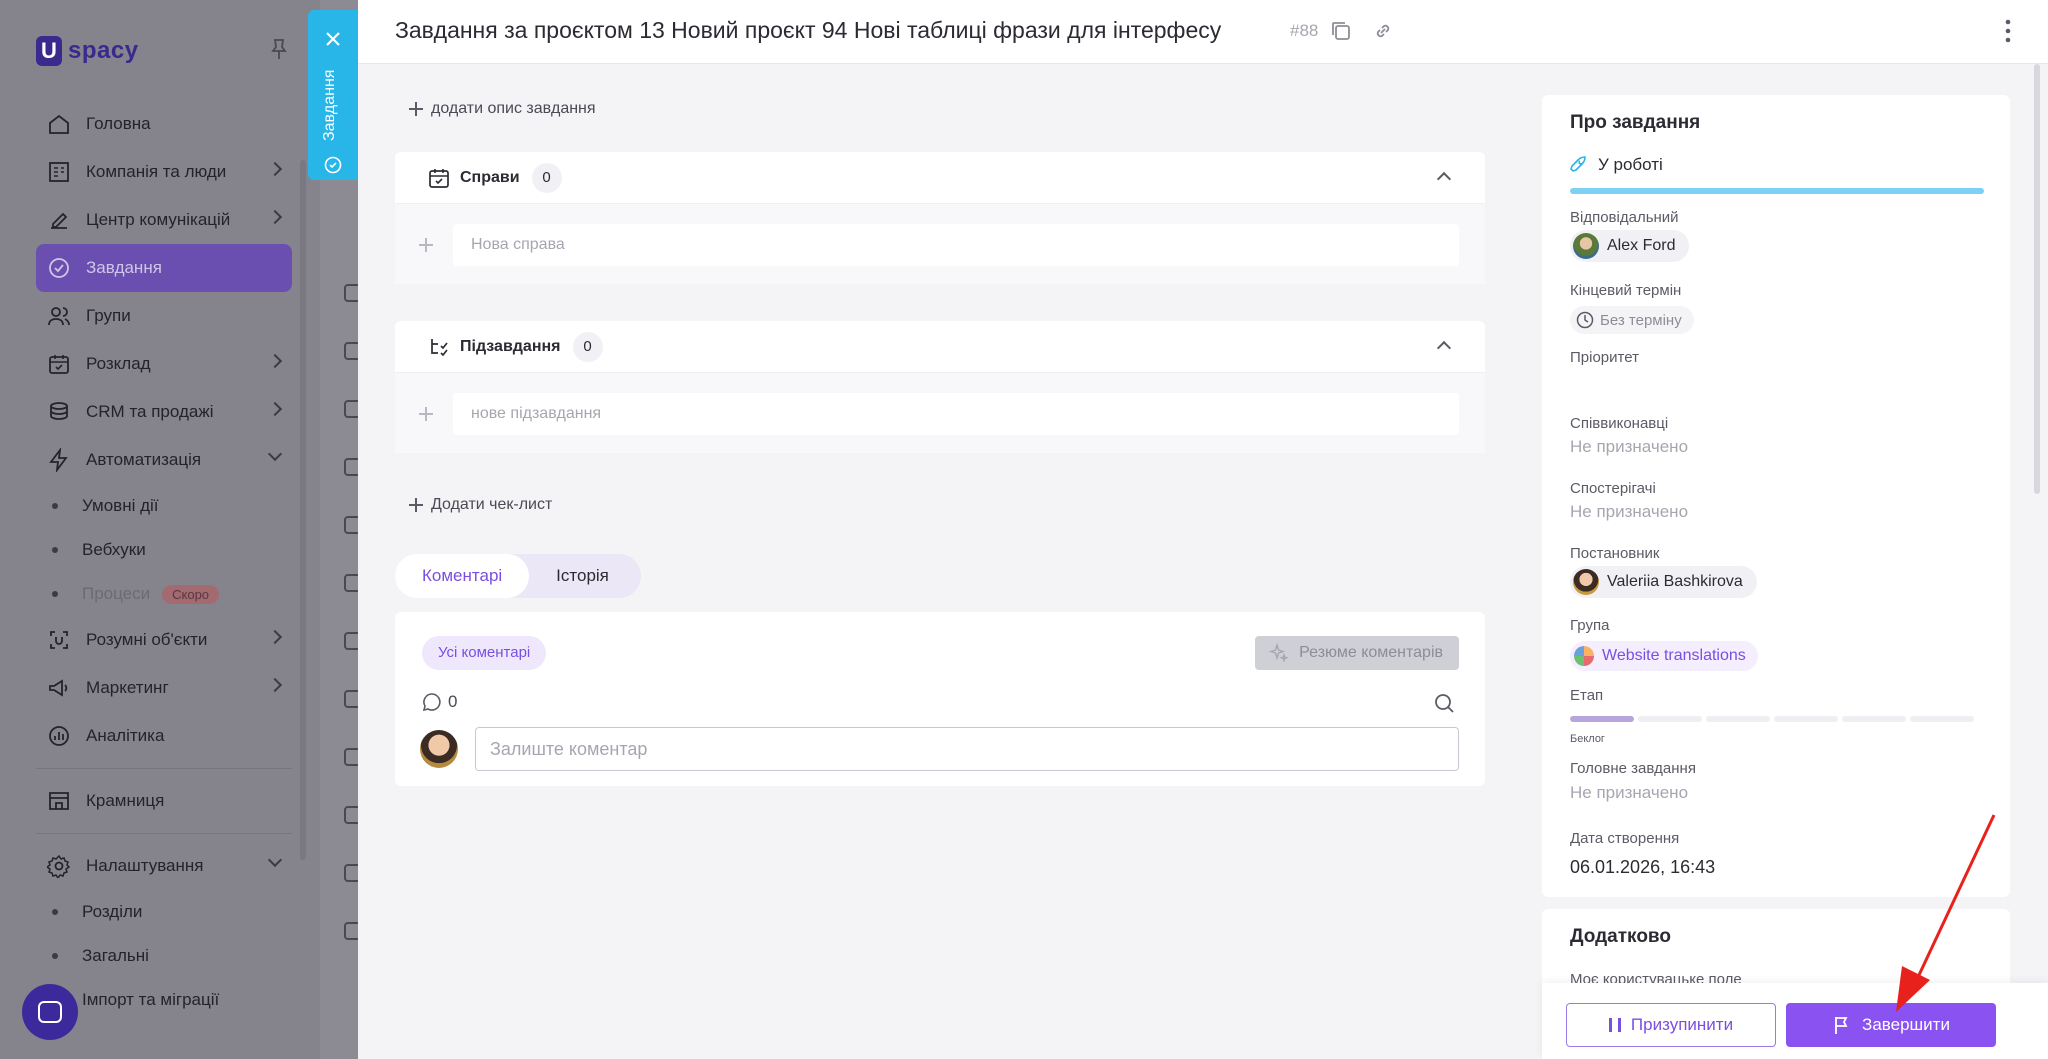 This screenshot has width=2048, height=1059. Describe the element at coordinates (462, 576) in the screenshot. I see `tab-comments: Коментарі` at that location.